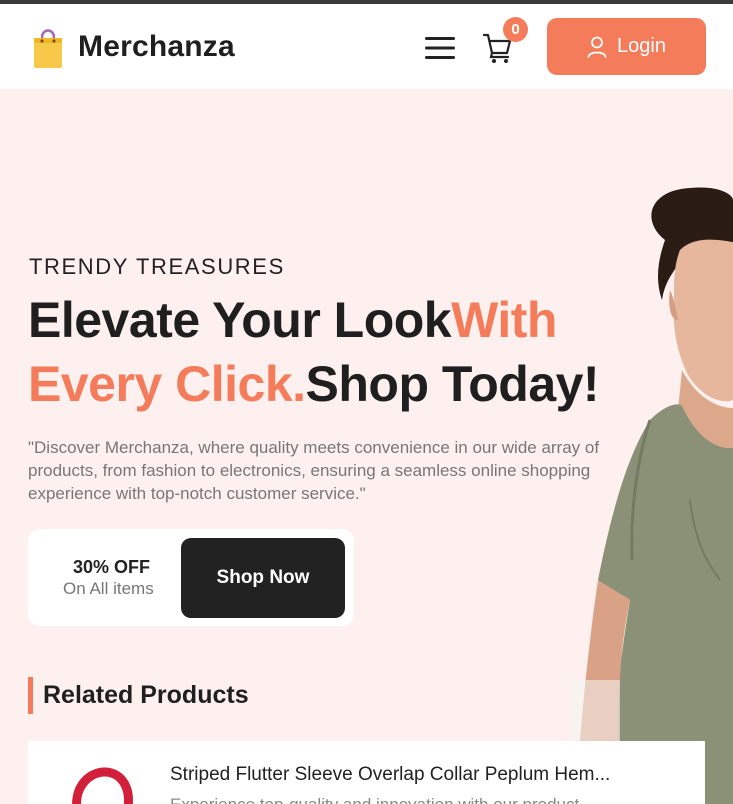 The height and width of the screenshot is (804, 733). What do you see at coordinates (240, 320) in the screenshot?
I see `headline-part-1: Elevate Your Look` at bounding box center [240, 320].